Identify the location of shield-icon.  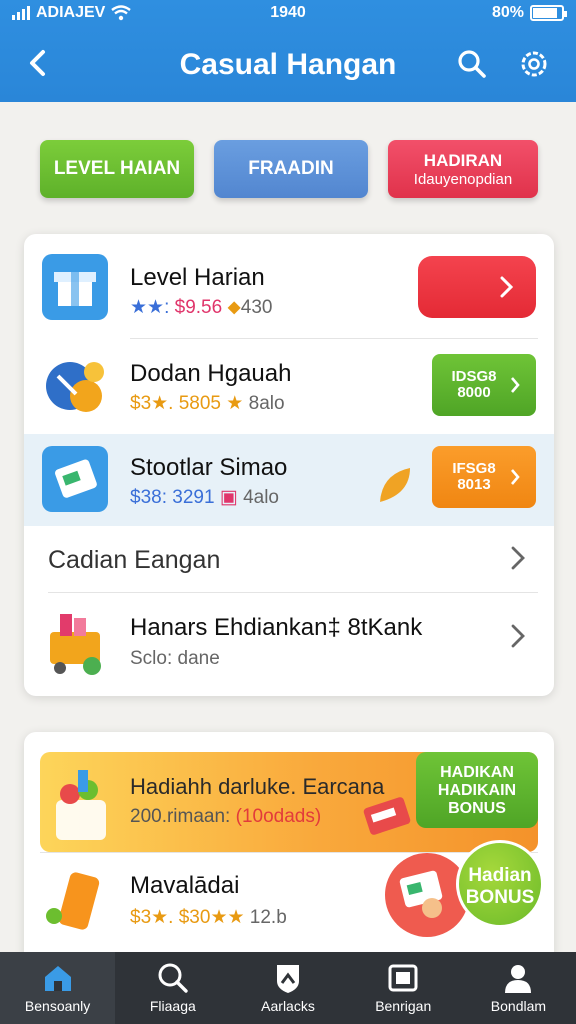
(288, 979).